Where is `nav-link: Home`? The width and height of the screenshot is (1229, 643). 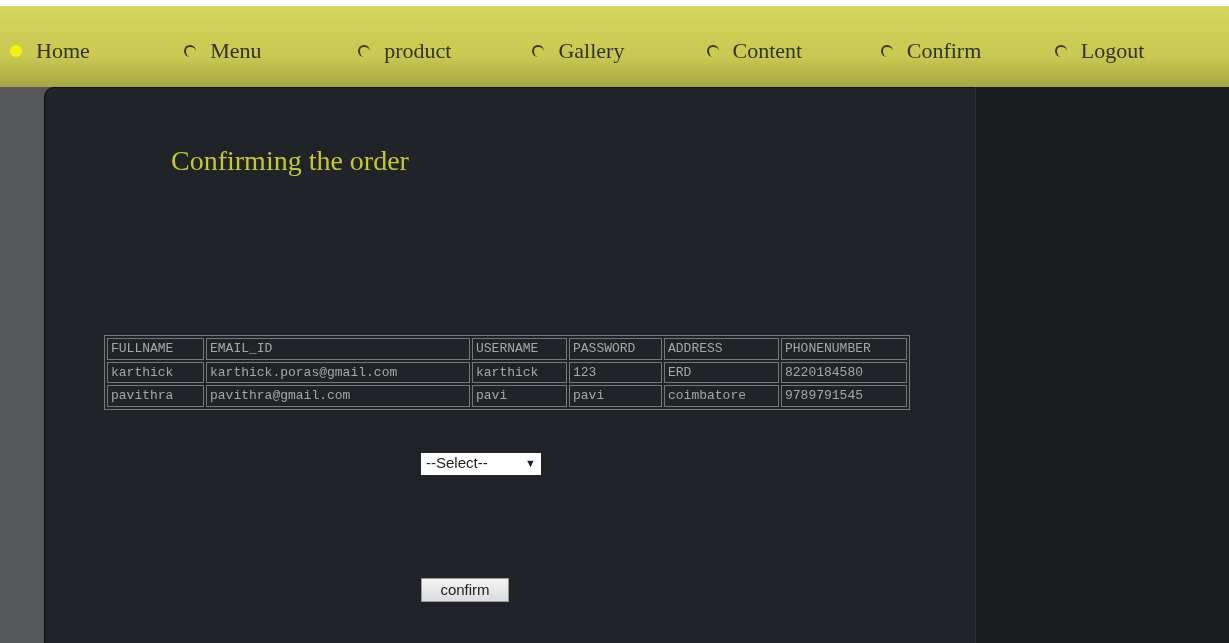
nav-link: Home is located at coordinates (97, 50).